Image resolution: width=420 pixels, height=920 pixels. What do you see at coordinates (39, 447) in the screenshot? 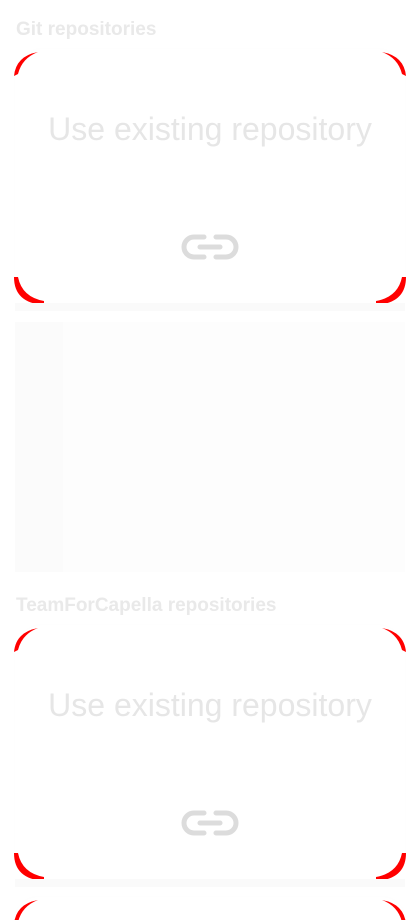
I see `placeholder-strip` at bounding box center [39, 447].